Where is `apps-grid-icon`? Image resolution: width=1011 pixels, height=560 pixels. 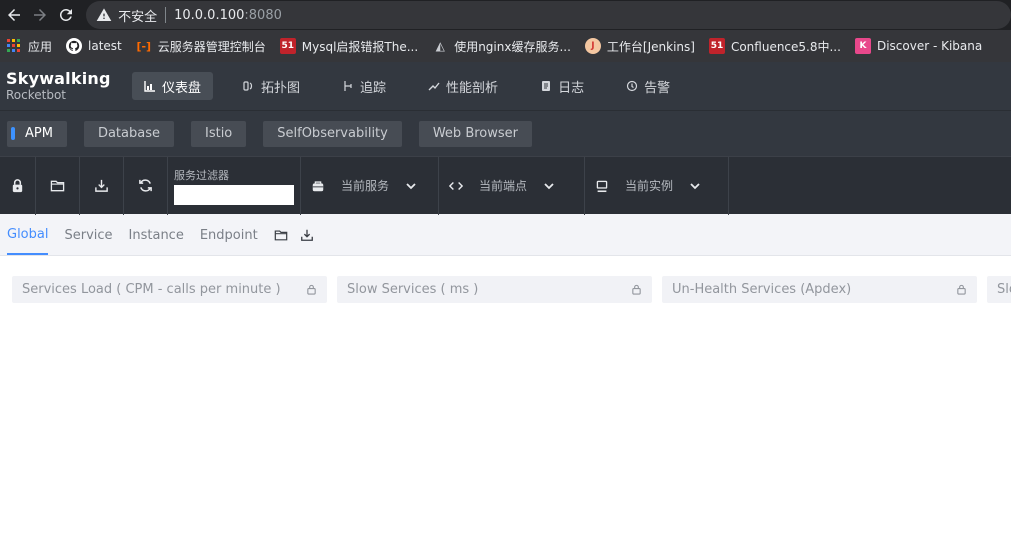 apps-grid-icon is located at coordinates (14, 46).